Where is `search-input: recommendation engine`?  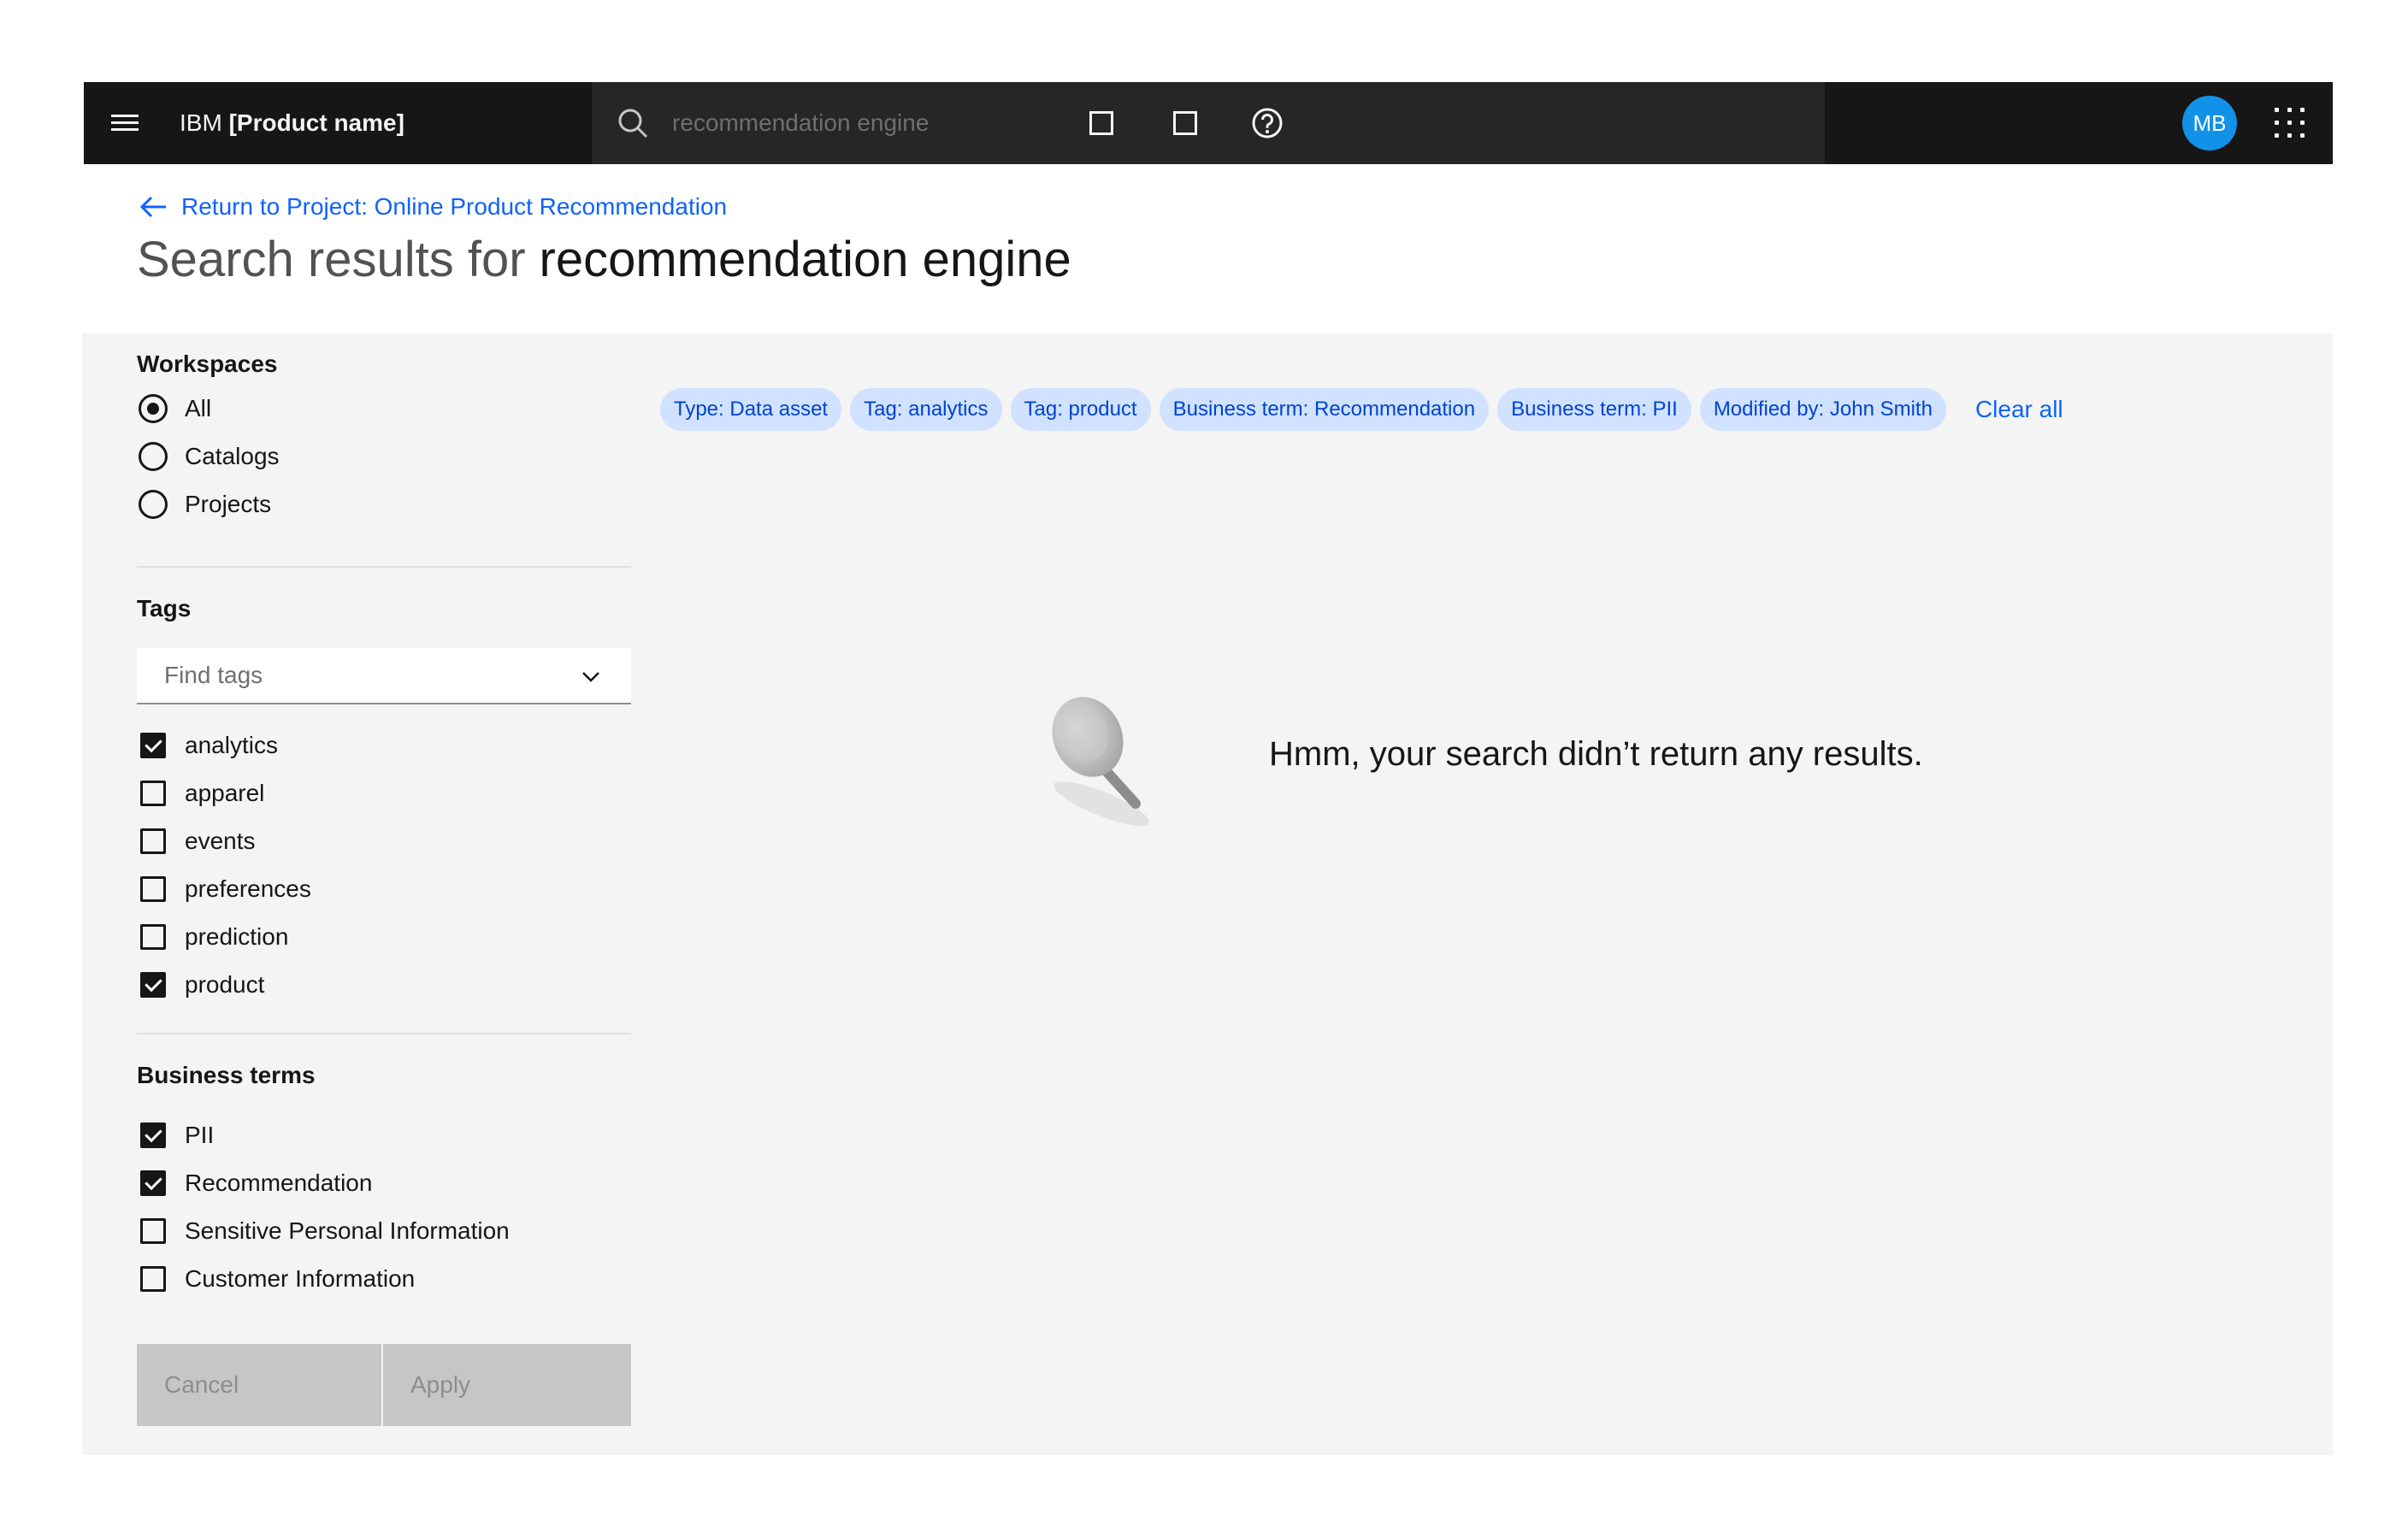
search-input: recommendation engine is located at coordinates (801, 123).